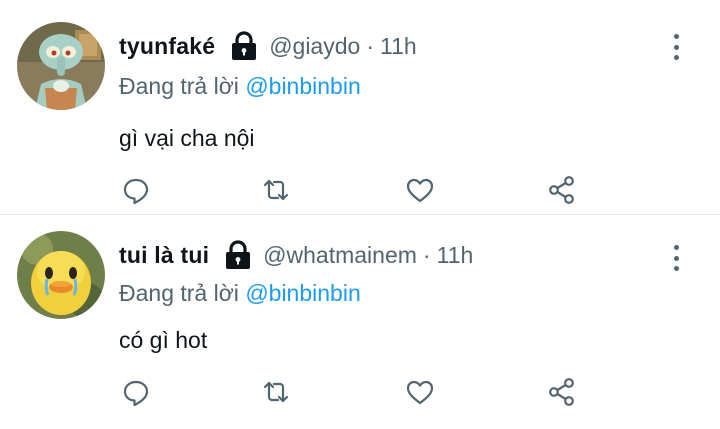  Describe the element at coordinates (163, 340) in the screenshot. I see `tweet-text: có gì hot` at that location.